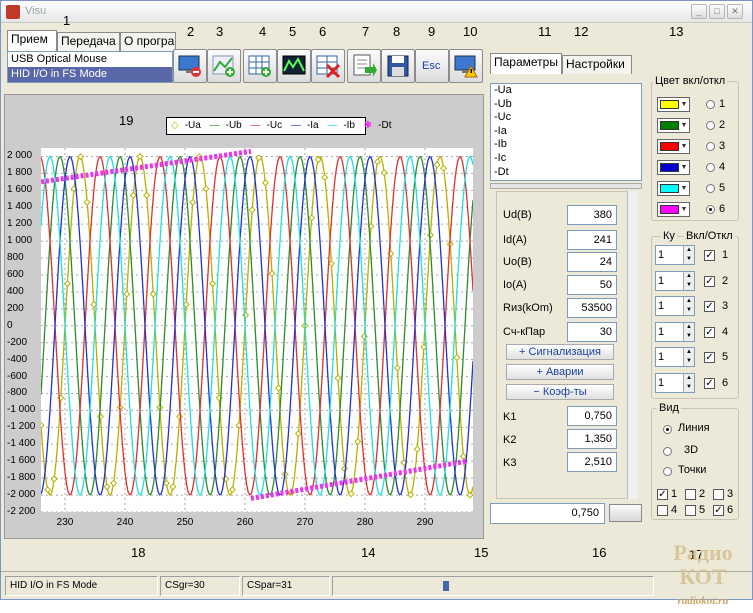 This screenshot has width=753, height=613. I want to click on callout-number: 6, so click(323, 31).